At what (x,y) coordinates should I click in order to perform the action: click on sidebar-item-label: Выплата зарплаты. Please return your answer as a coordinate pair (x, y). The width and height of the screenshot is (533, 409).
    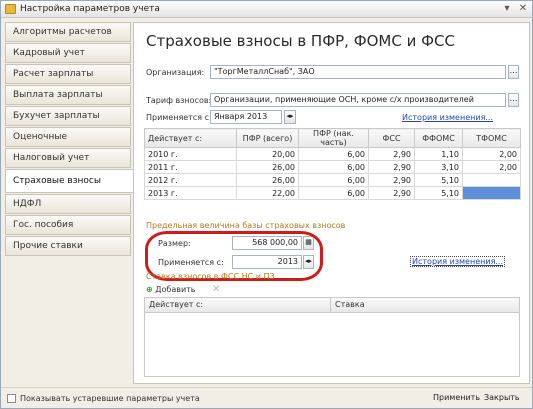
    Looking at the image, I should click on (58, 95).